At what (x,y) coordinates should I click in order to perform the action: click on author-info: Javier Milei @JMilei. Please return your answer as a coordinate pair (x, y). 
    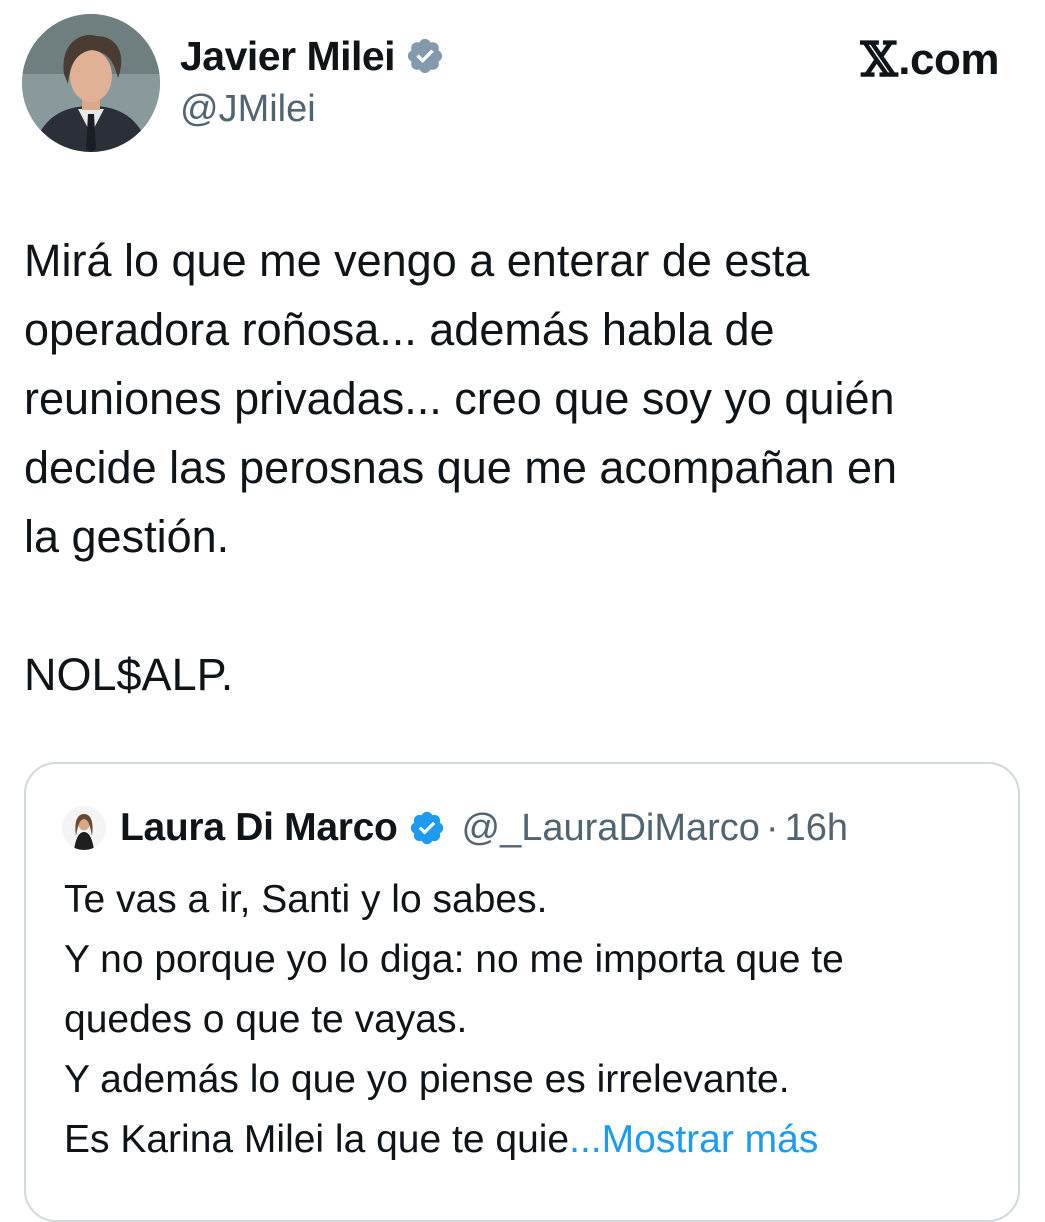
    Looking at the image, I should click on (312, 79).